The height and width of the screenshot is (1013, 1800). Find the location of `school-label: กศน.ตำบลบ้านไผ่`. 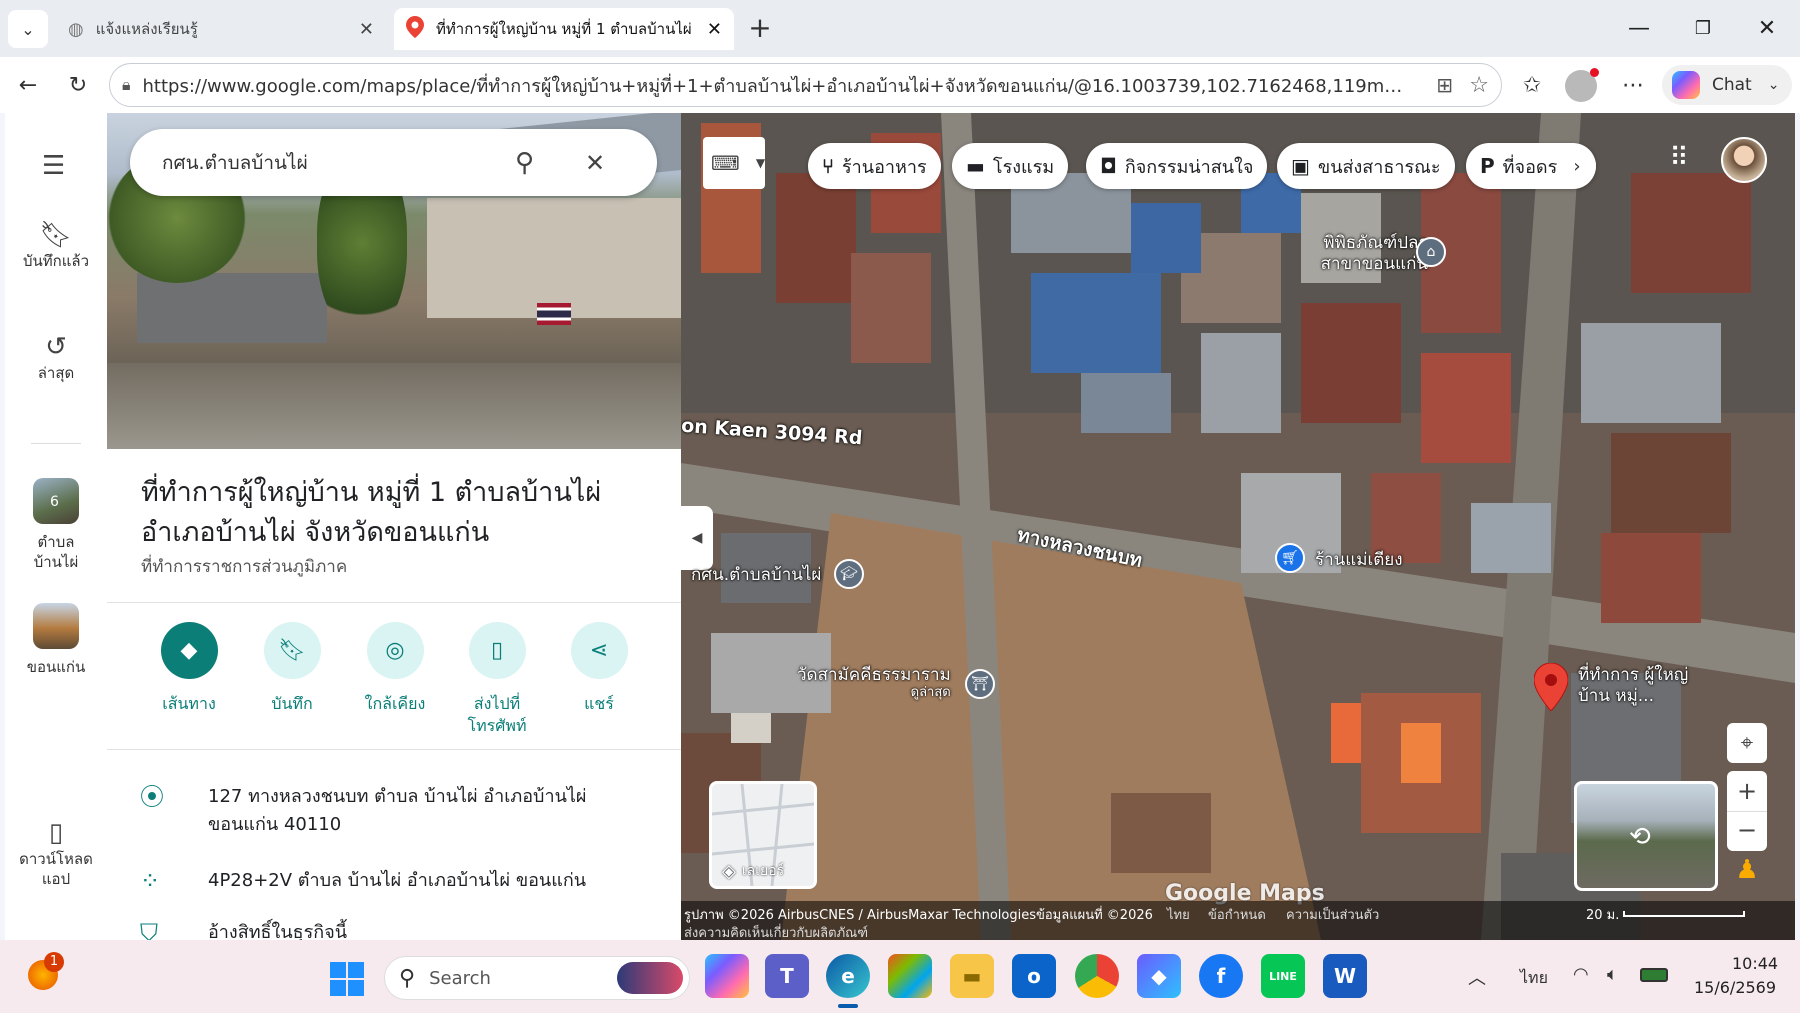

school-label: กศน.ตำบลบ้านไผ่ is located at coordinates (756, 575).